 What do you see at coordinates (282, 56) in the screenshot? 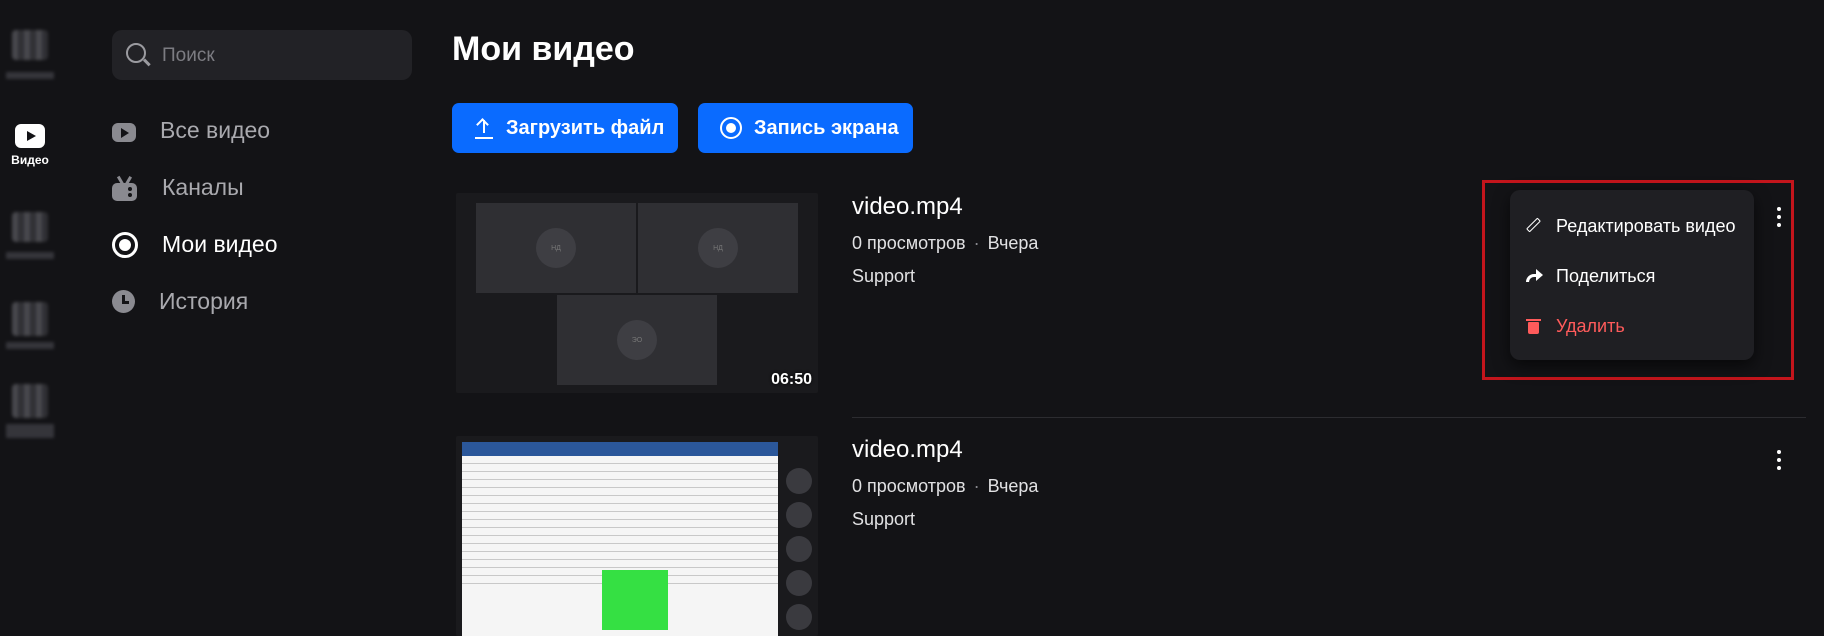
I see `search-input` at bounding box center [282, 56].